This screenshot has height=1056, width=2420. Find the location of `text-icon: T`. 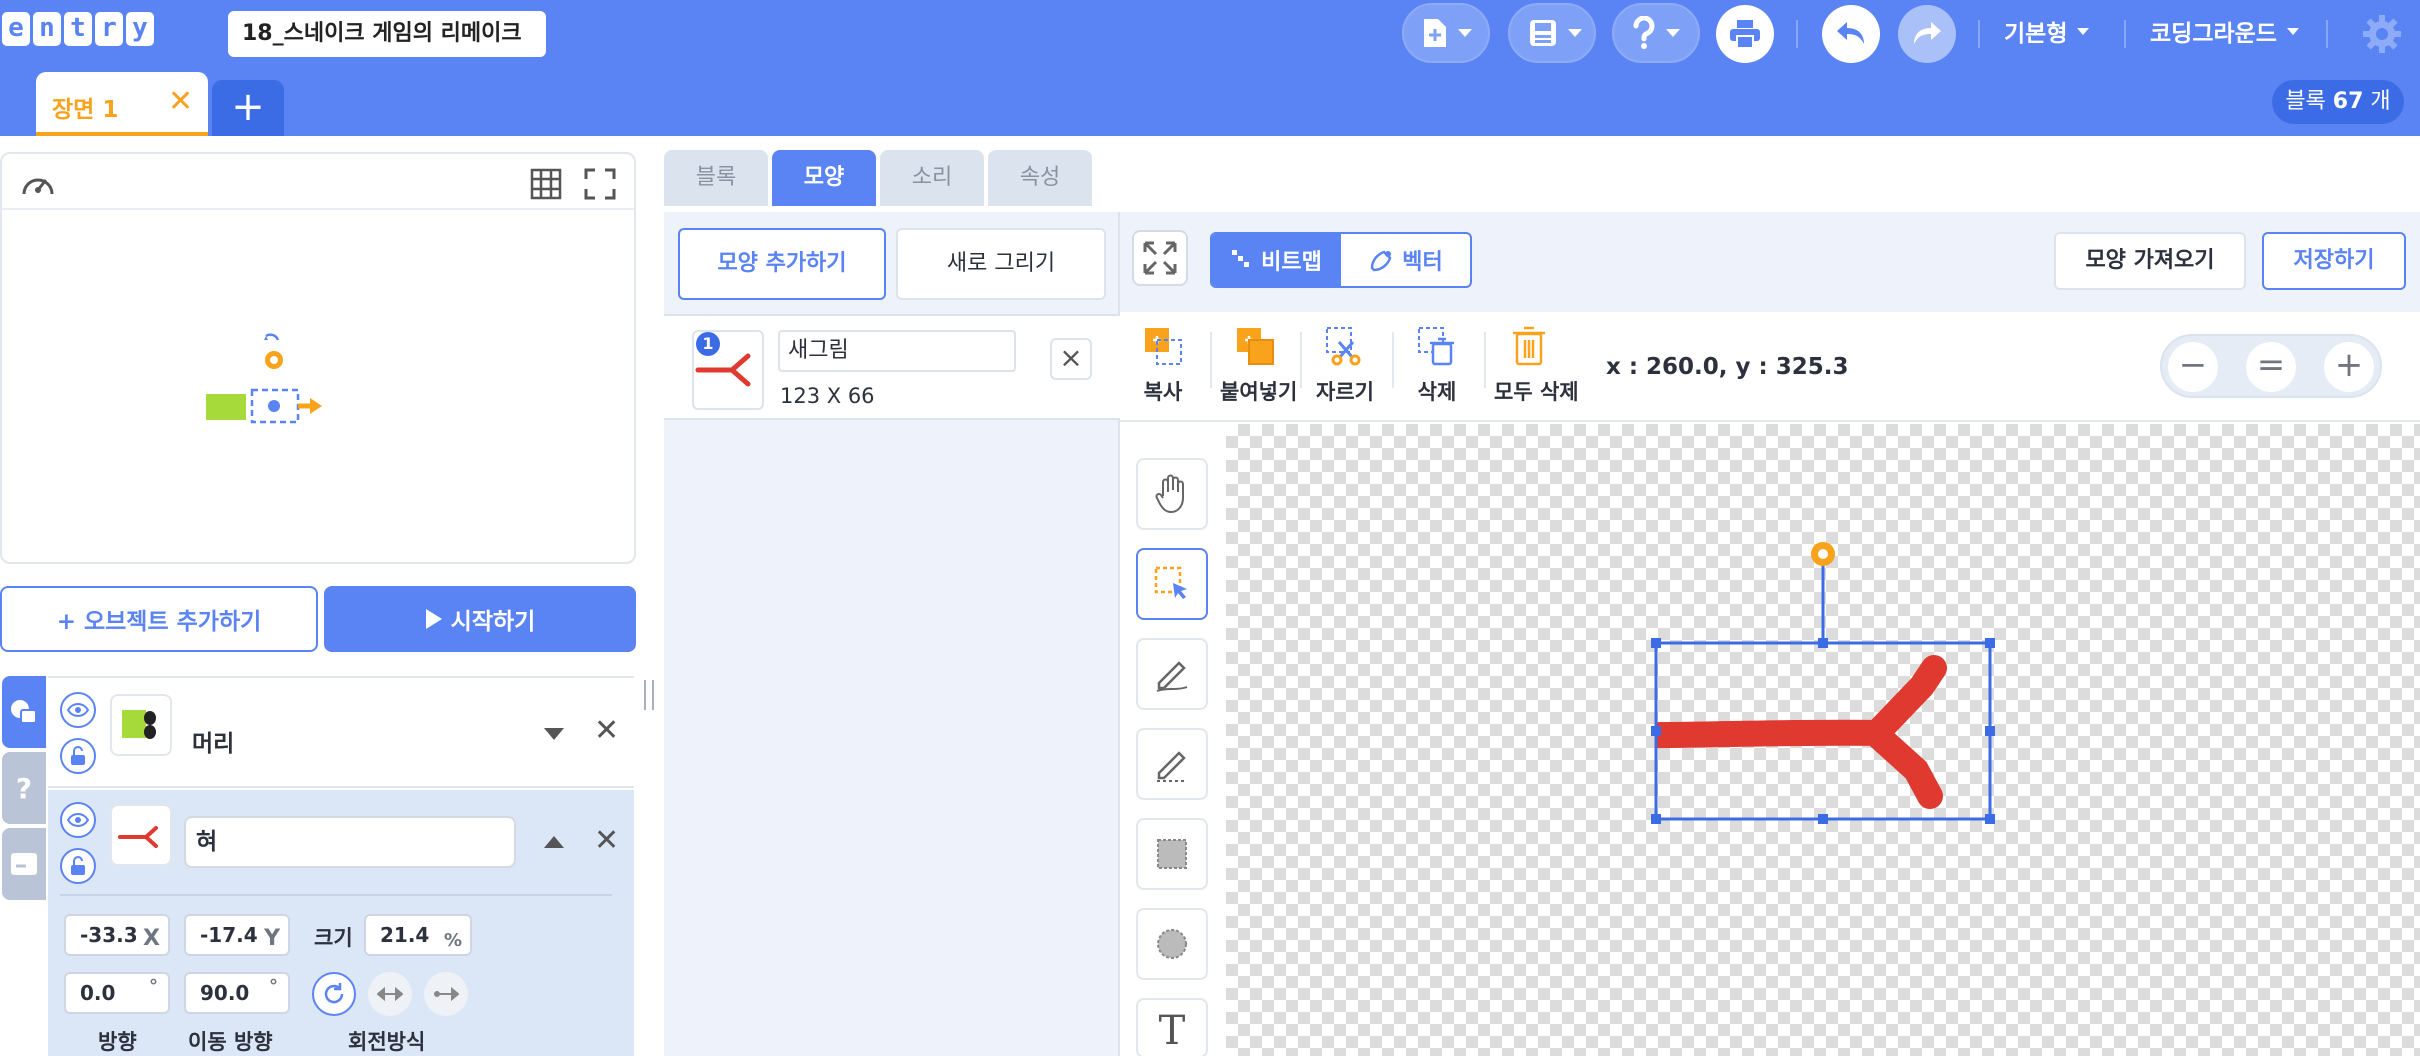

text-icon: T is located at coordinates (1172, 1031).